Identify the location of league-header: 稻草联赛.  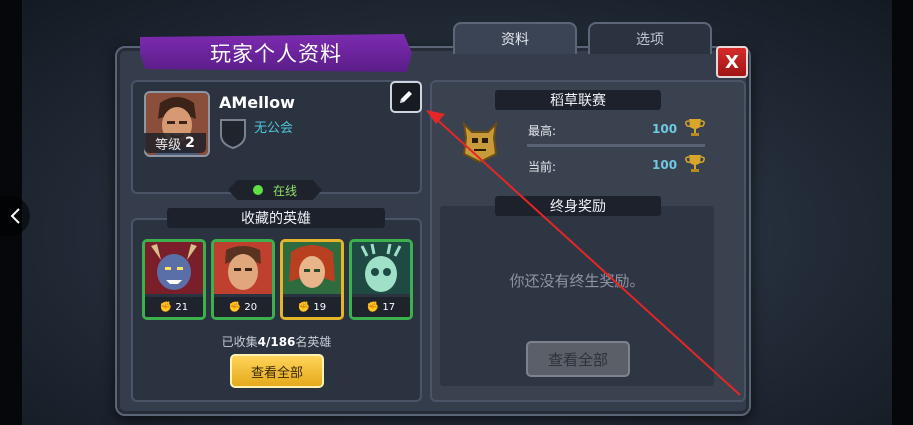
(578, 100).